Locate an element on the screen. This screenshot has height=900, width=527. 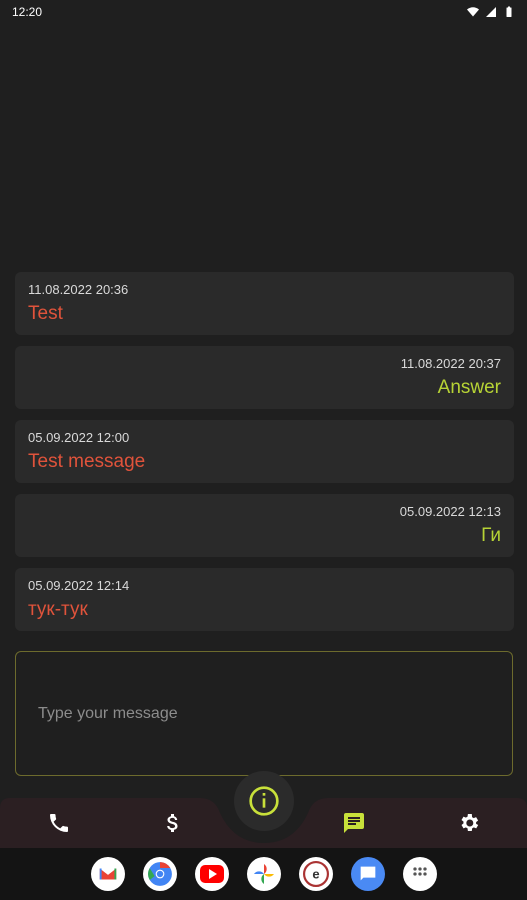
nav-dollar is located at coordinates (173, 823).